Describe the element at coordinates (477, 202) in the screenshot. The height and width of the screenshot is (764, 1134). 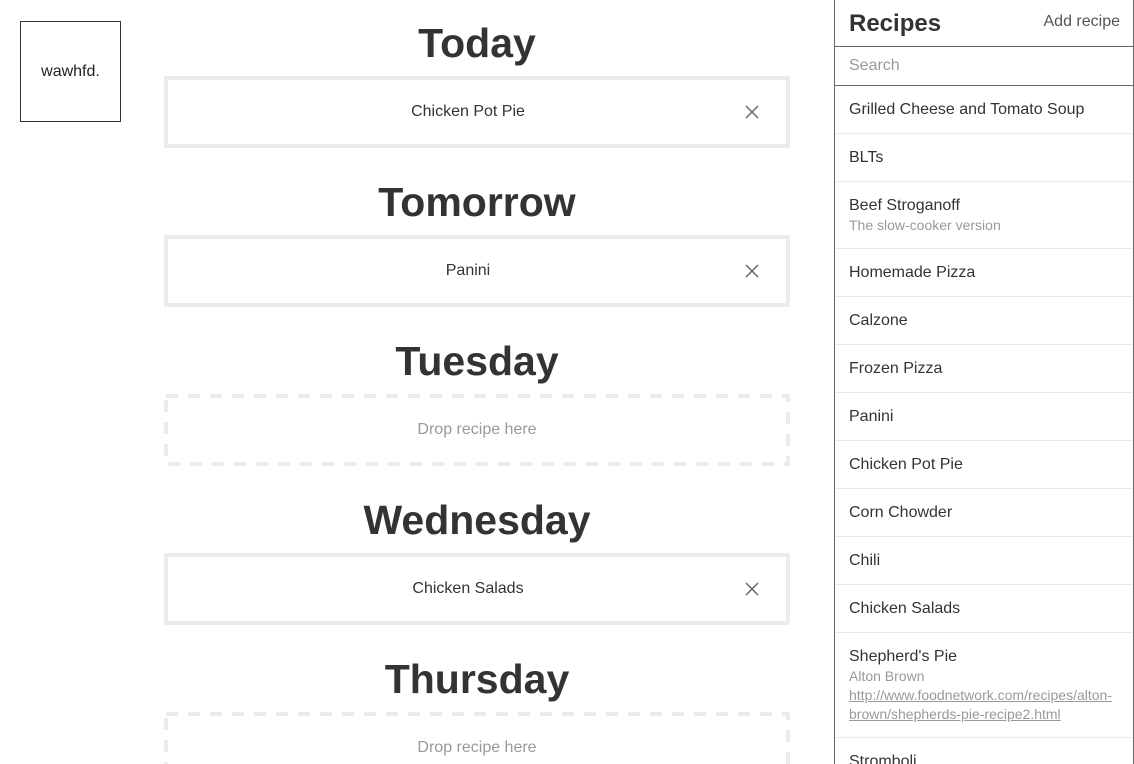
I see `day-title: Tomorrow` at that location.